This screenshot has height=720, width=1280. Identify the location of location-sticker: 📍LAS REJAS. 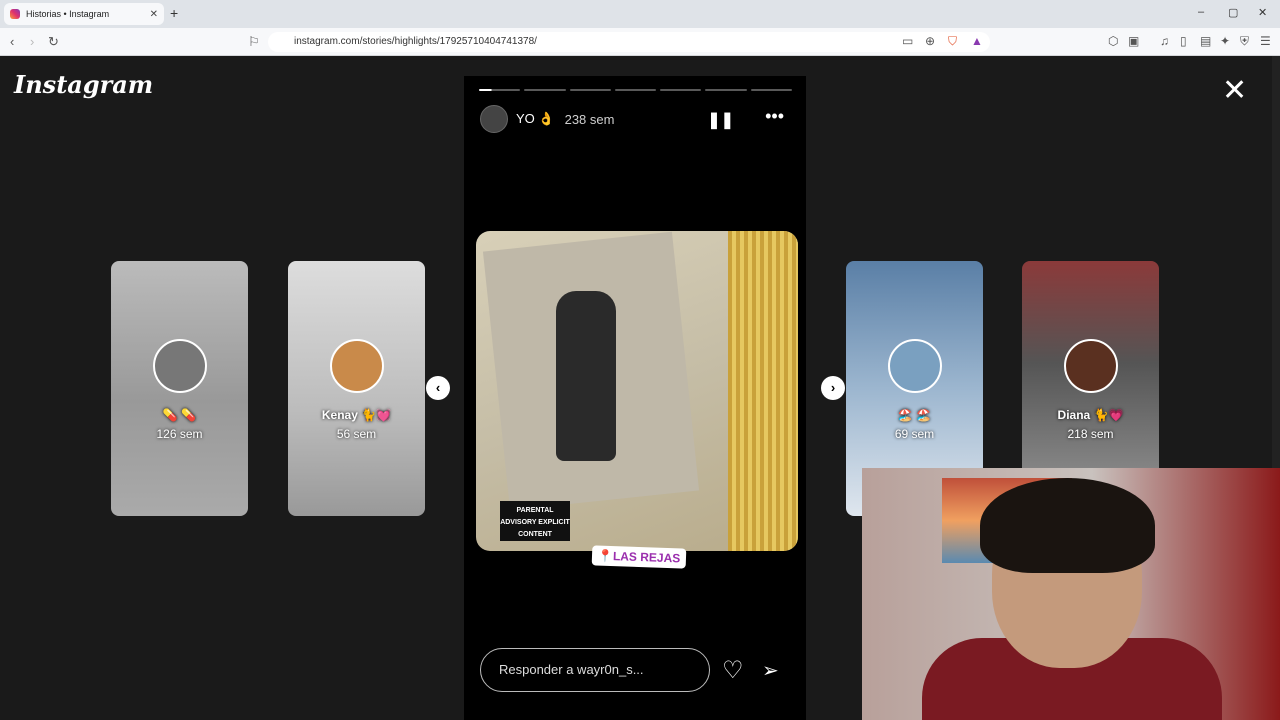
(639, 557).